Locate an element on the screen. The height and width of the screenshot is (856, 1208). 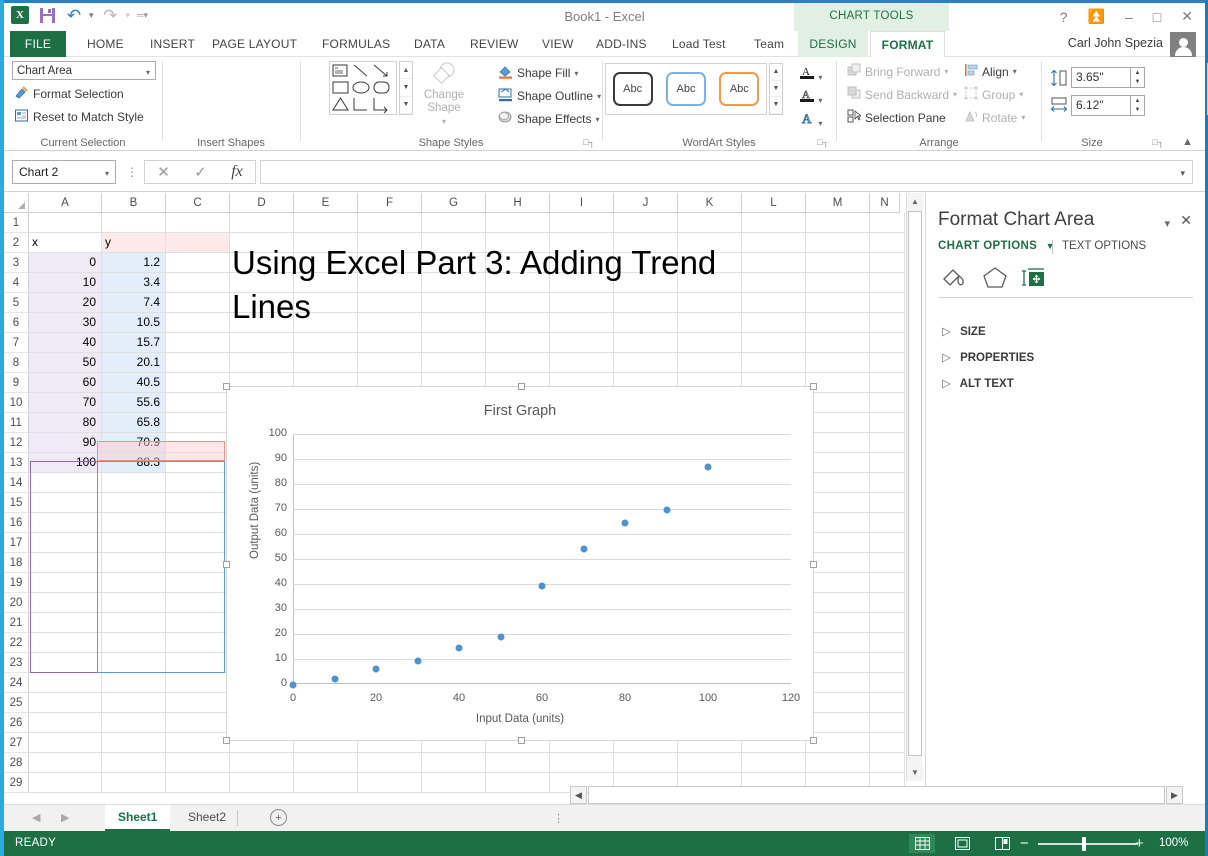
cell-C21 is located at coordinates (198, 623).